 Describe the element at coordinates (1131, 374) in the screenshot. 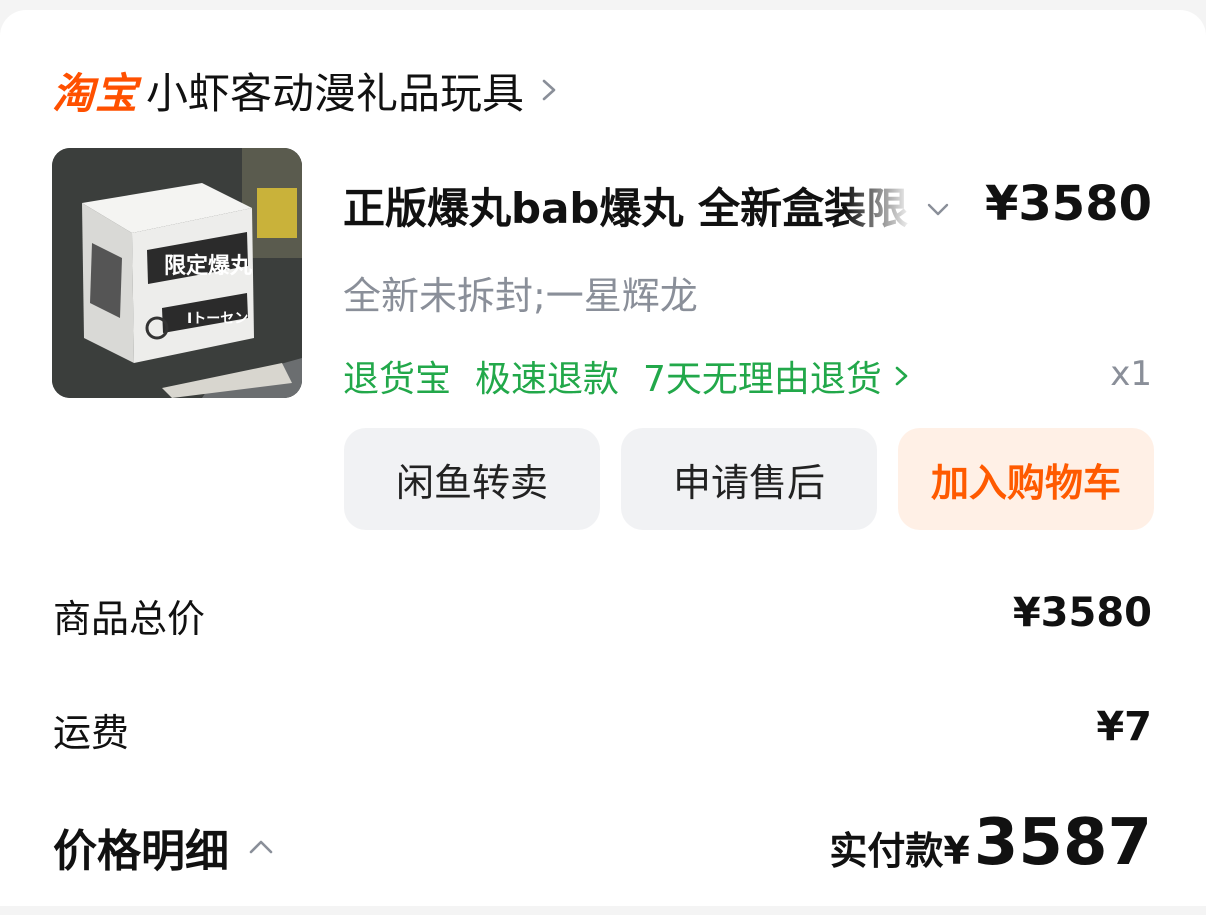

I see `product-quantity: x1` at that location.